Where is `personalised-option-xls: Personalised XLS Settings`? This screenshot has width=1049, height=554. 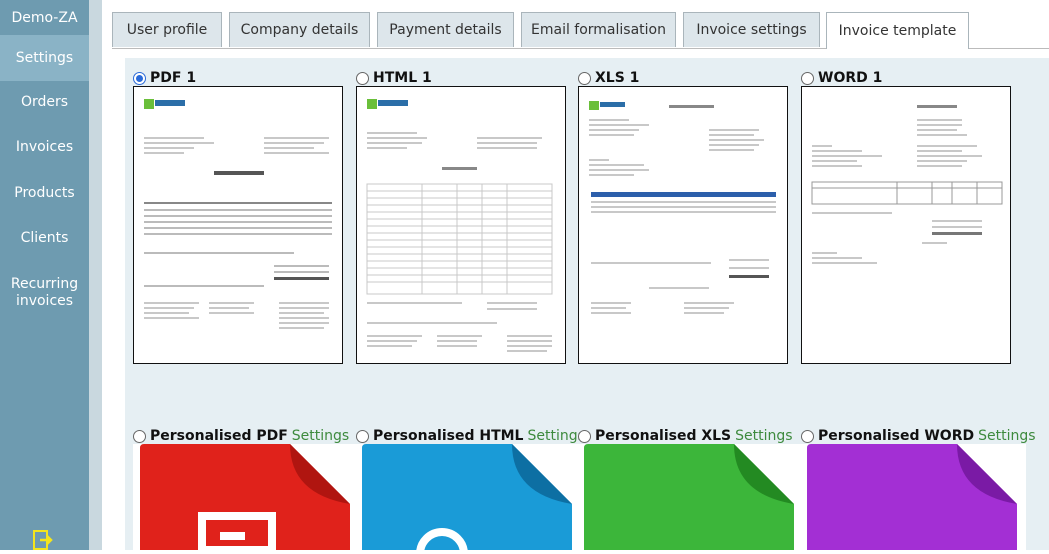 personalised-option-xls: Personalised XLS Settings is located at coordinates (685, 436).